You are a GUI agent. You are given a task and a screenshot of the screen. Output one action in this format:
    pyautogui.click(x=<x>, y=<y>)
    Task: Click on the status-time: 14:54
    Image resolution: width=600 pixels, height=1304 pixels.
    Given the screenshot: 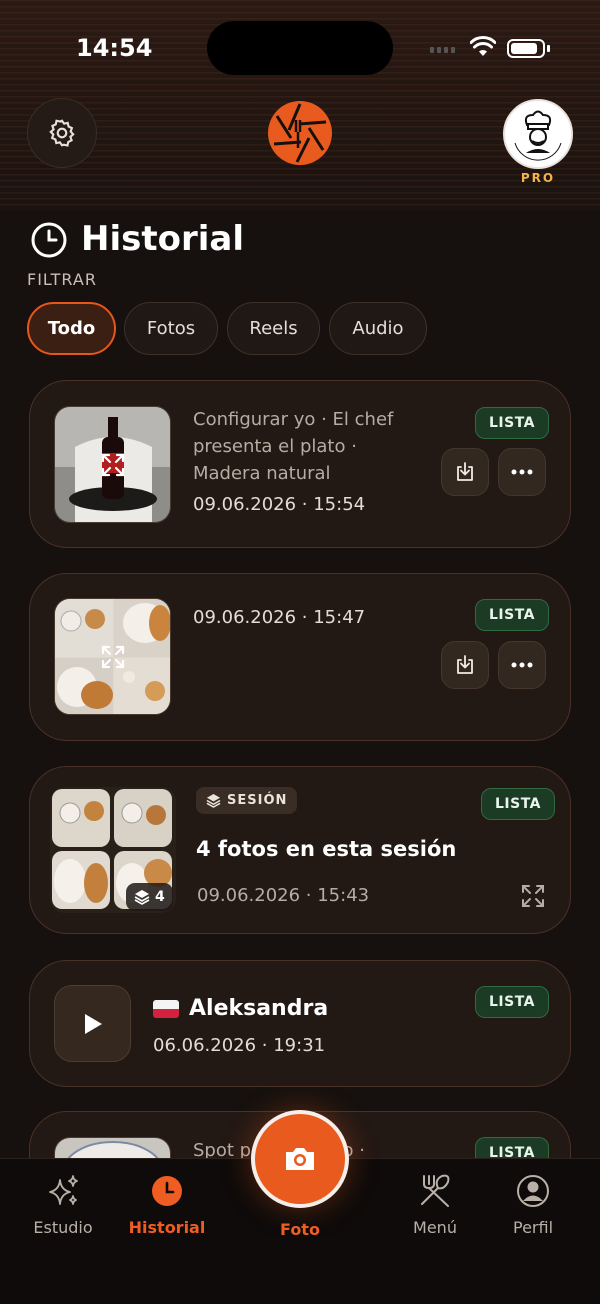 What is the action you would take?
    pyautogui.click(x=114, y=48)
    